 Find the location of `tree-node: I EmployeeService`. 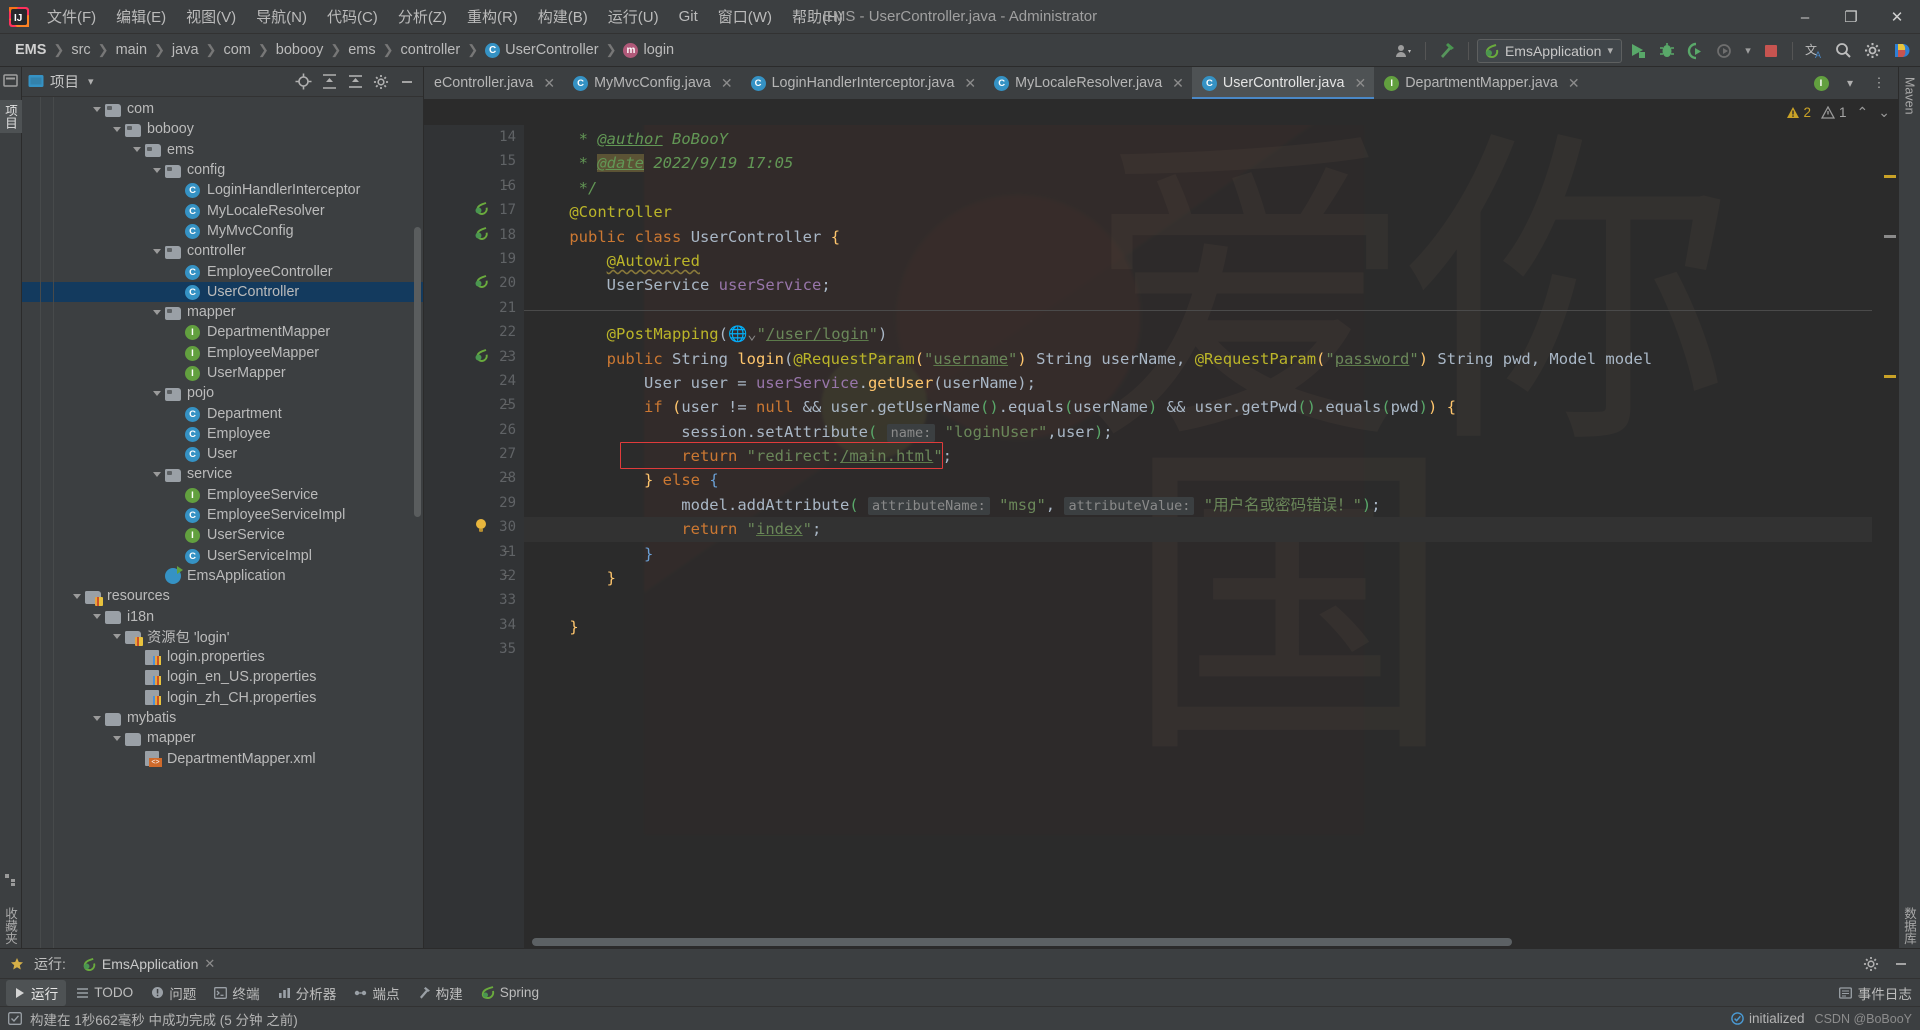

tree-node: I EmployeeService is located at coordinates (222, 495).